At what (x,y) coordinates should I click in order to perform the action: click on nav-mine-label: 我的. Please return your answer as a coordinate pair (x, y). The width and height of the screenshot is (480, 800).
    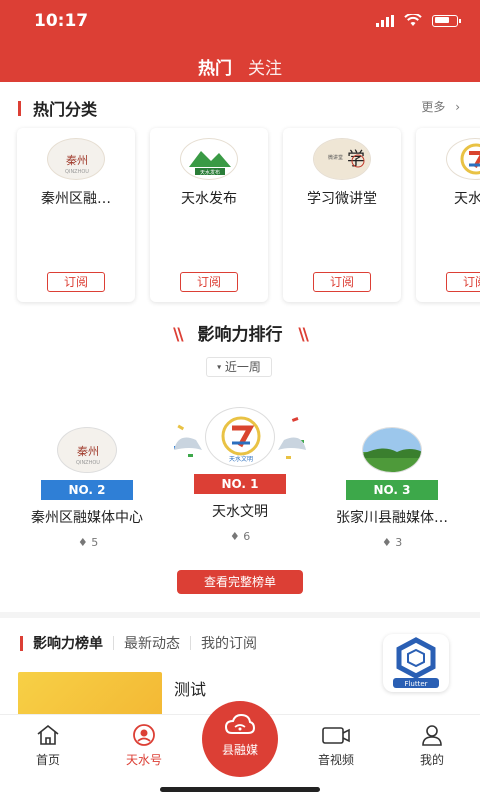
    Looking at the image, I should click on (431, 760).